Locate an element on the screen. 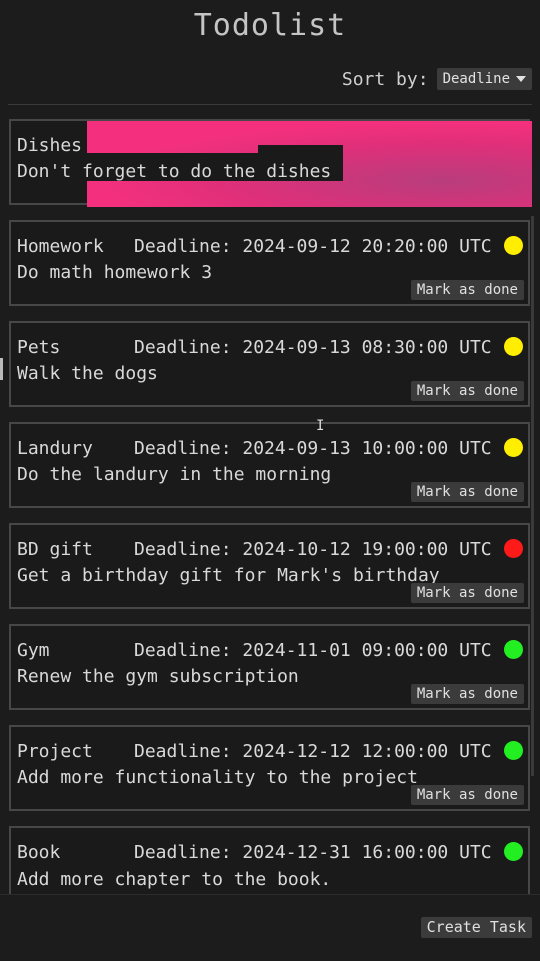  task-name: Landury is located at coordinates (55, 448).